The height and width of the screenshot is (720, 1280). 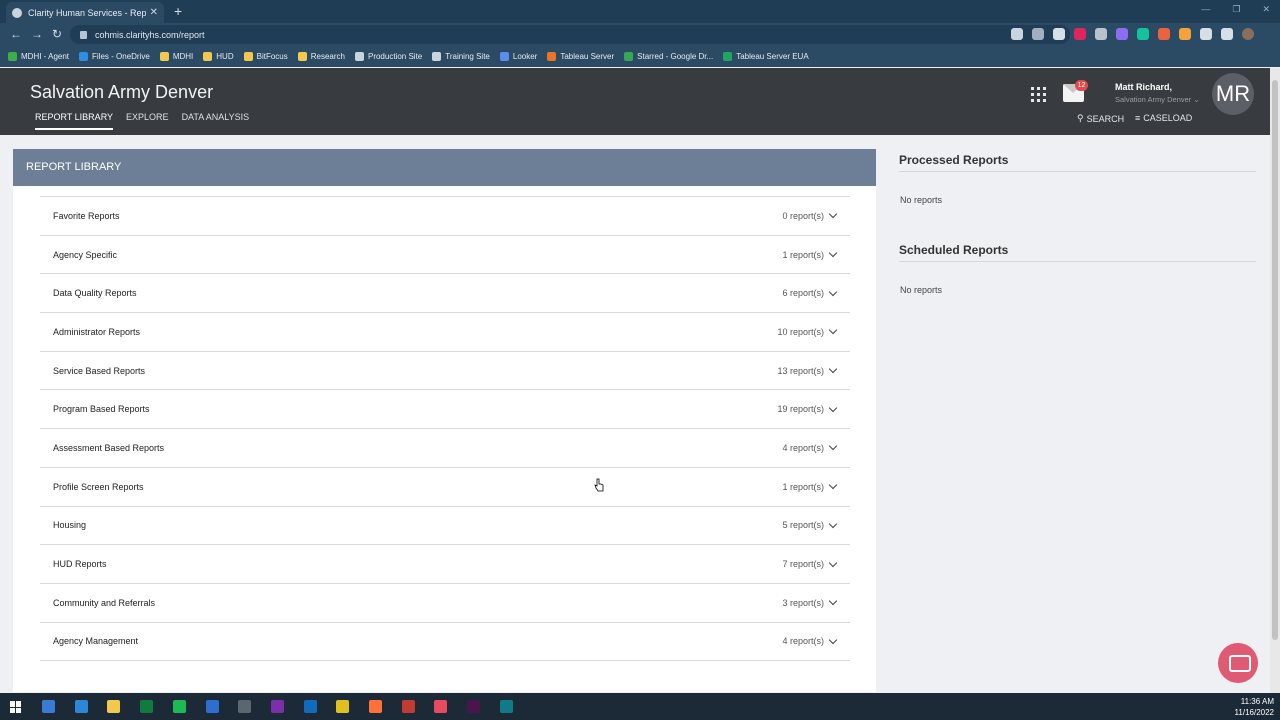 I want to click on close-window-icon: ✕, so click(x=1266, y=9).